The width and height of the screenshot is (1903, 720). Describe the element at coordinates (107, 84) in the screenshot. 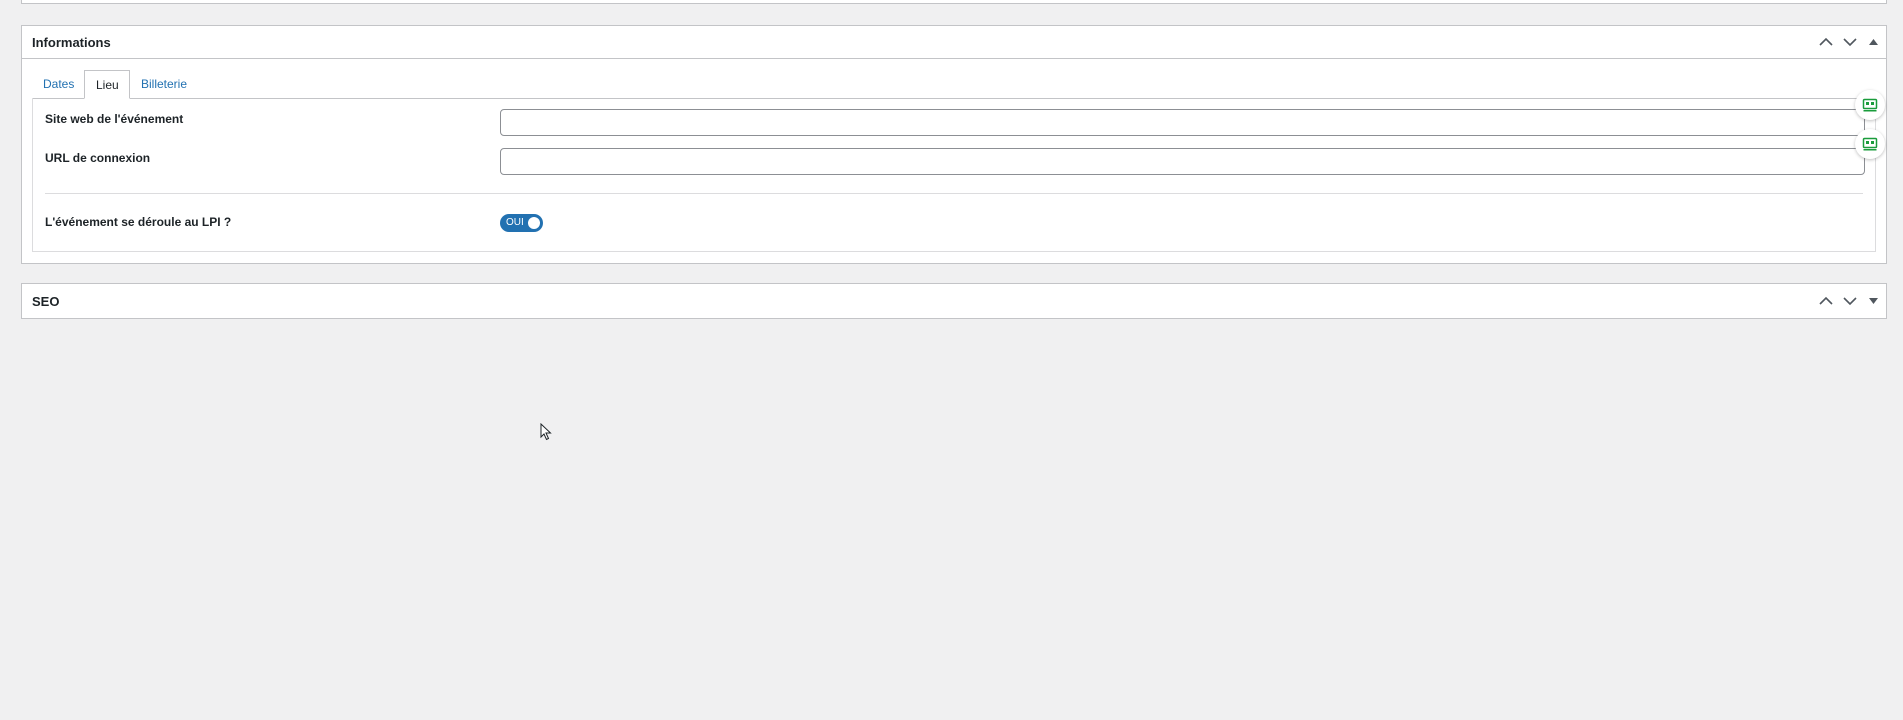

I see `tab-lieu: Lieu` at that location.